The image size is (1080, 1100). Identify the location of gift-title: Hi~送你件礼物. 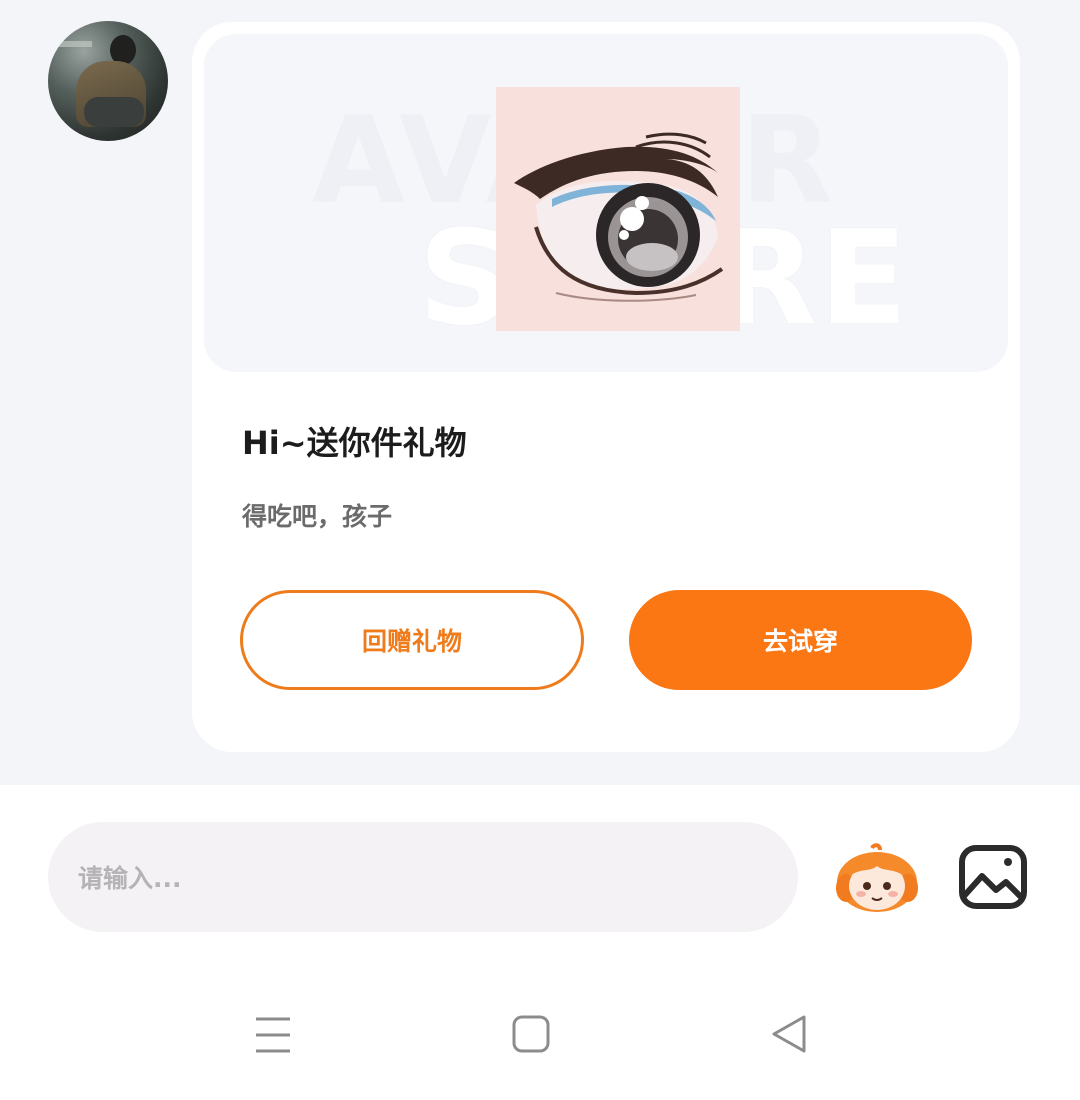
(354, 443).